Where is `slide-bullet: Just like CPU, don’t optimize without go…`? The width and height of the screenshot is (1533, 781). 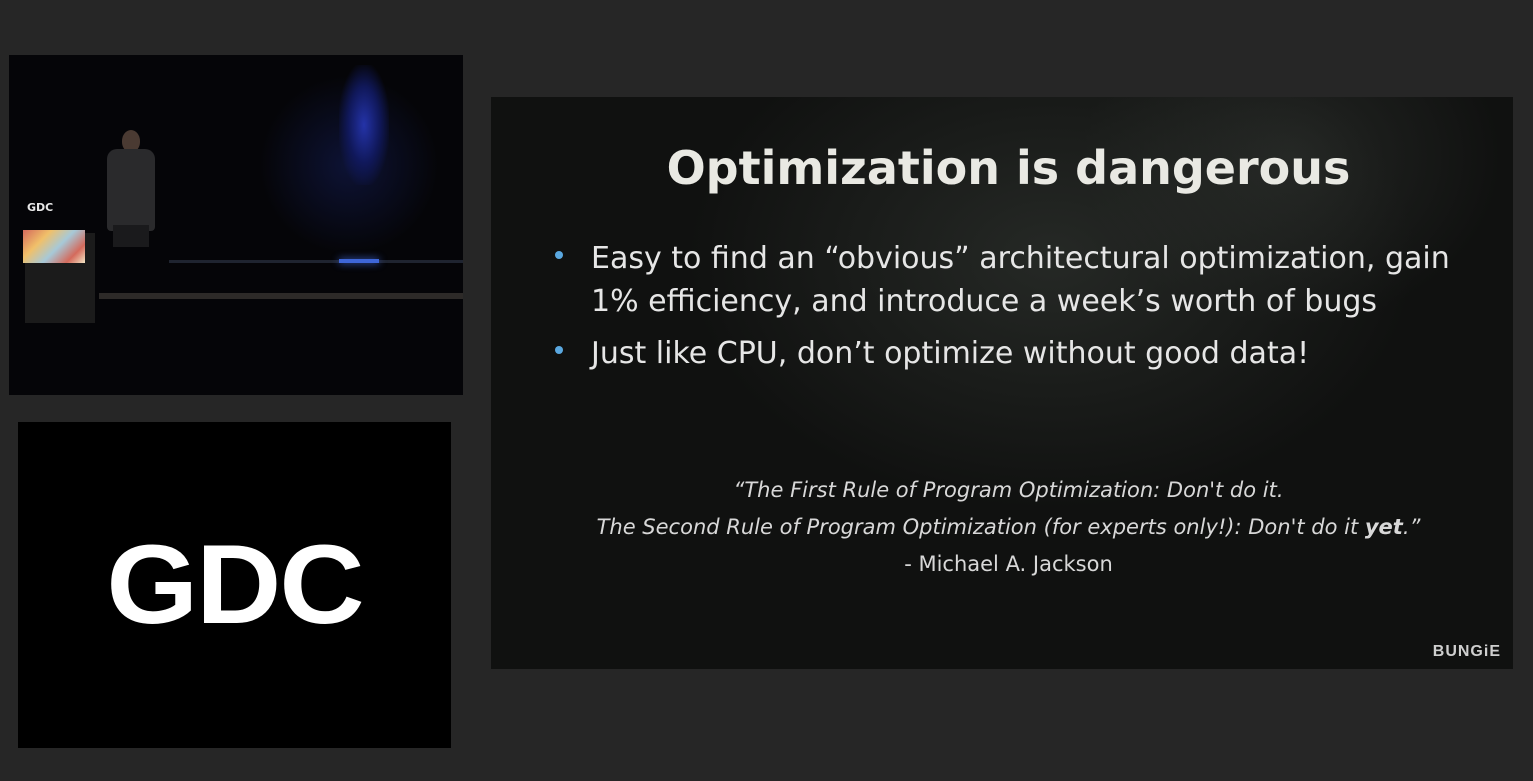 slide-bullet: Just like CPU, don’t optimize without go… is located at coordinates (1003, 353).